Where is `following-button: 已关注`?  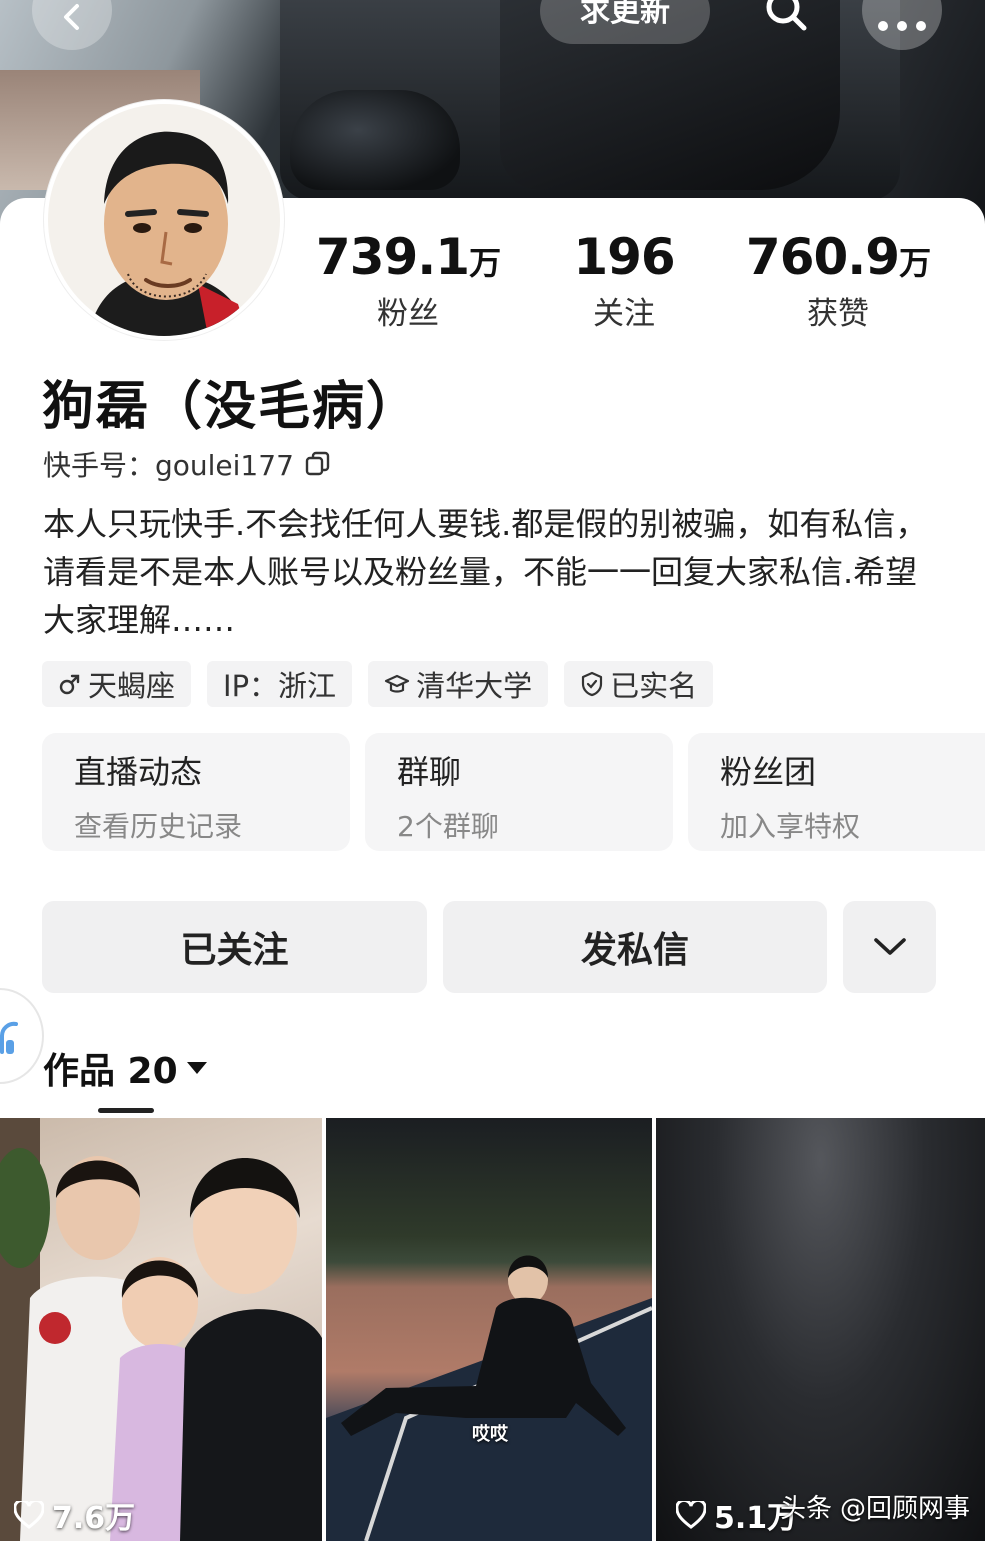 following-button: 已关注 is located at coordinates (234, 947).